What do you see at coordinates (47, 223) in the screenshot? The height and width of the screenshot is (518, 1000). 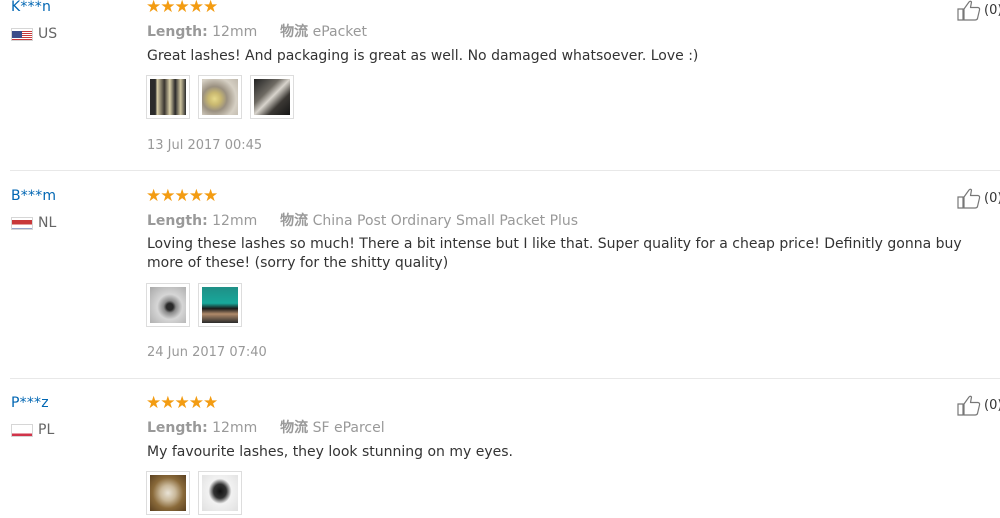 I see `country-code: NL` at bounding box center [47, 223].